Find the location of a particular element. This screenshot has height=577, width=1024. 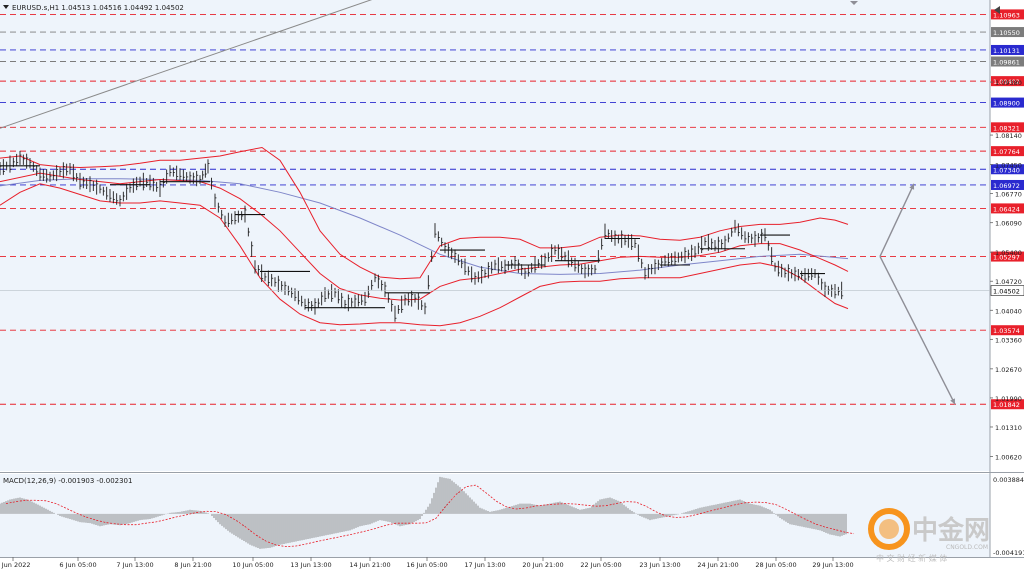

current-price-label: 1.04502 is located at coordinates (1006, 292).